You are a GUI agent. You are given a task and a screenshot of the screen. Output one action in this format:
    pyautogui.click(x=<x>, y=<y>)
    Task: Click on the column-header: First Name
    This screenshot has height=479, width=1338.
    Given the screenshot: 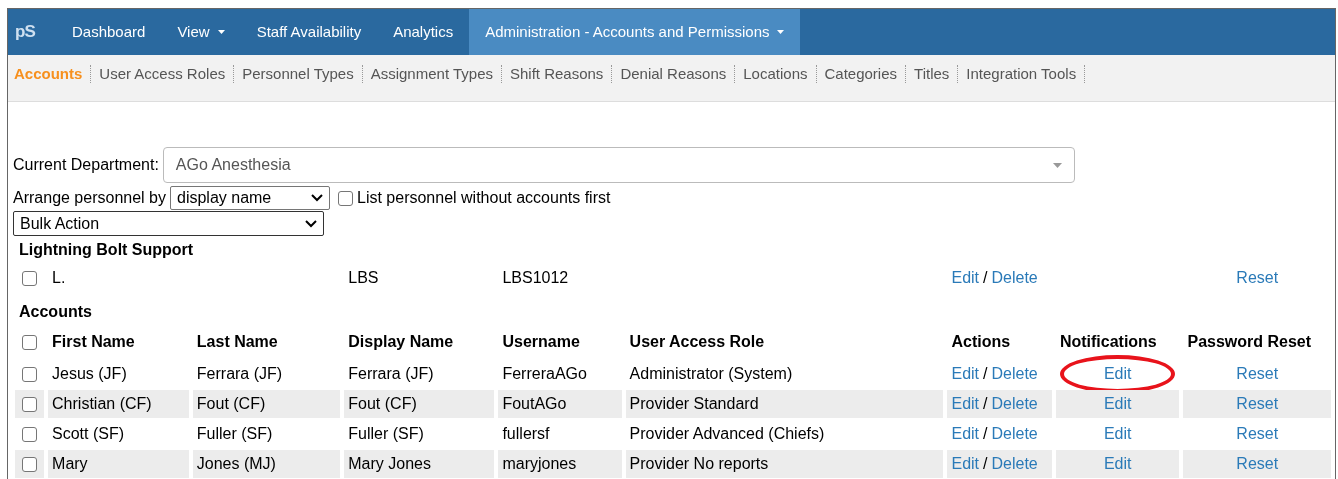 What is the action you would take?
    pyautogui.click(x=93, y=342)
    